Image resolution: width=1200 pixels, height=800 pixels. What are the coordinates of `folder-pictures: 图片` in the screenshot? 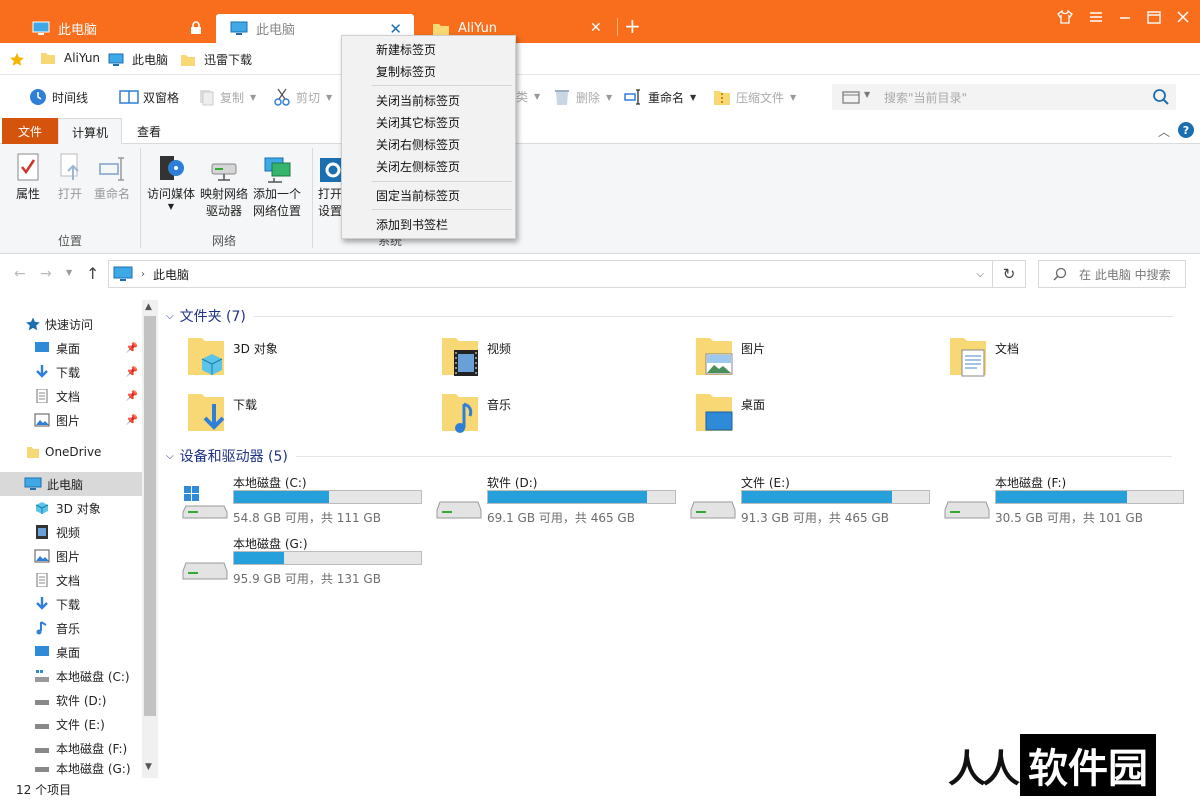 It's located at (729, 356).